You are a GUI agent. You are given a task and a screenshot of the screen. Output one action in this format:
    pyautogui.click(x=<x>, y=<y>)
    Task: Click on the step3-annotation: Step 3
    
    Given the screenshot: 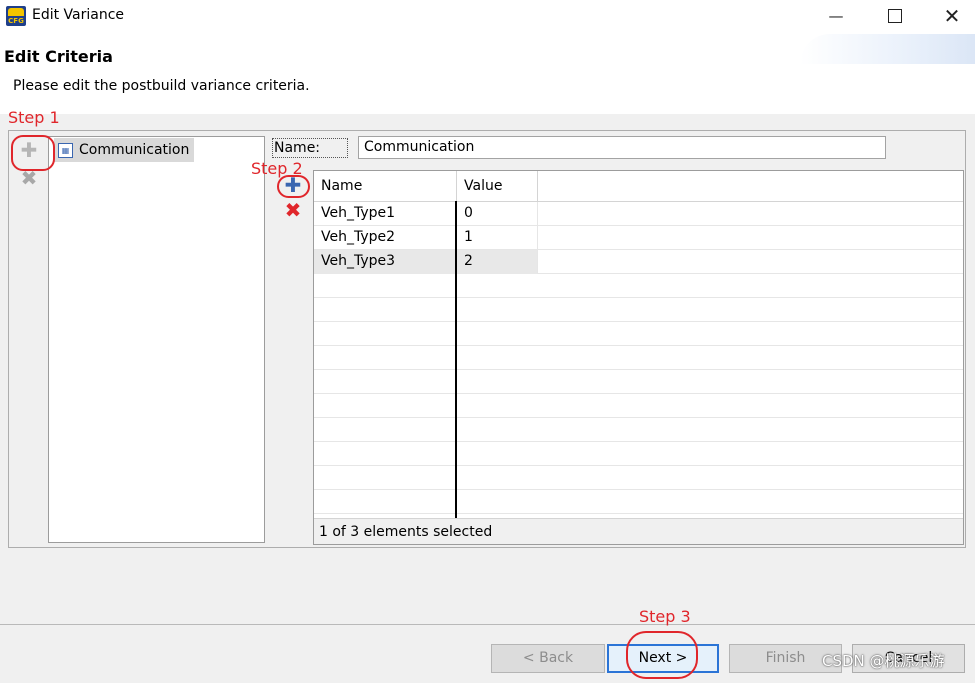 What is the action you would take?
    pyautogui.click(x=665, y=616)
    